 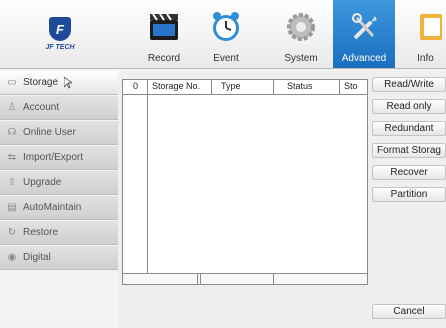 I want to click on tab-info: Info, so click(x=425, y=34).